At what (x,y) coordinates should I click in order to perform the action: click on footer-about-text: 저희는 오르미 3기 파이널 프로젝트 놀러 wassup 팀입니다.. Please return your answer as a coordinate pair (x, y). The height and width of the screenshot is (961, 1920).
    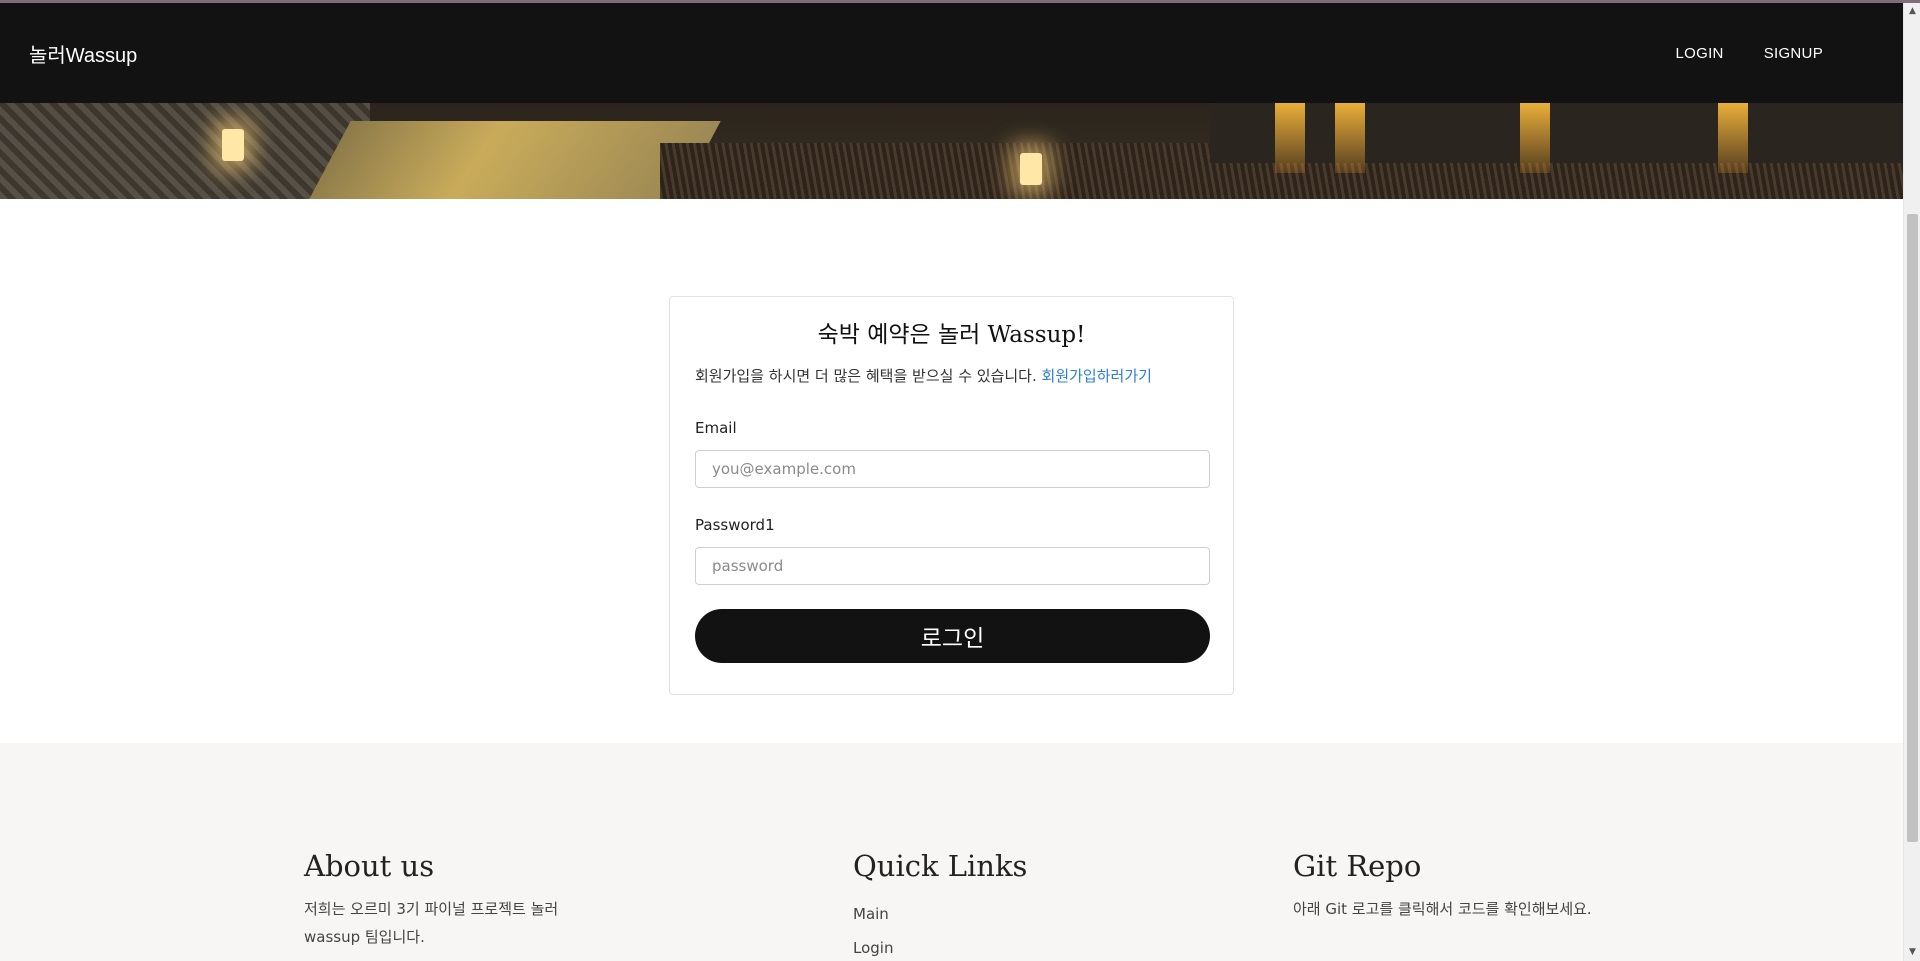
    Looking at the image, I should click on (431, 923).